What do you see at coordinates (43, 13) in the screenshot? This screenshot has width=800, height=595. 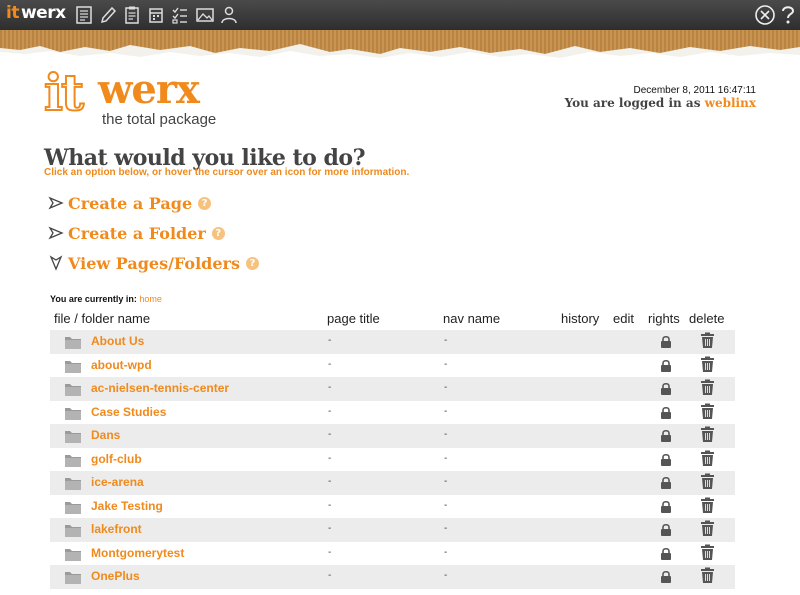 I see `toolbar-logo-werx: werx` at bounding box center [43, 13].